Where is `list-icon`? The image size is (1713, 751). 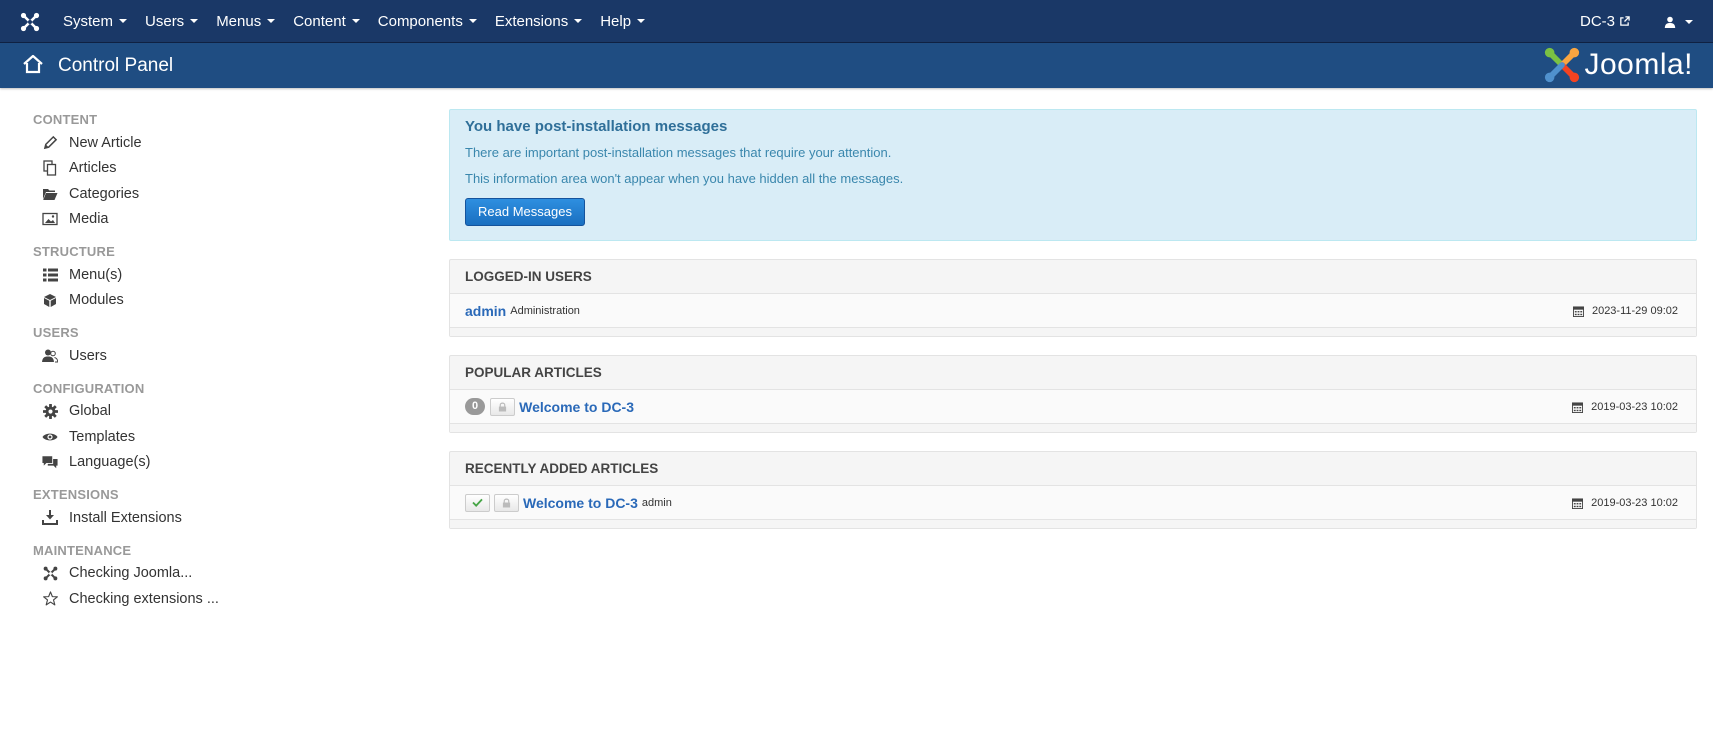 list-icon is located at coordinates (50, 275).